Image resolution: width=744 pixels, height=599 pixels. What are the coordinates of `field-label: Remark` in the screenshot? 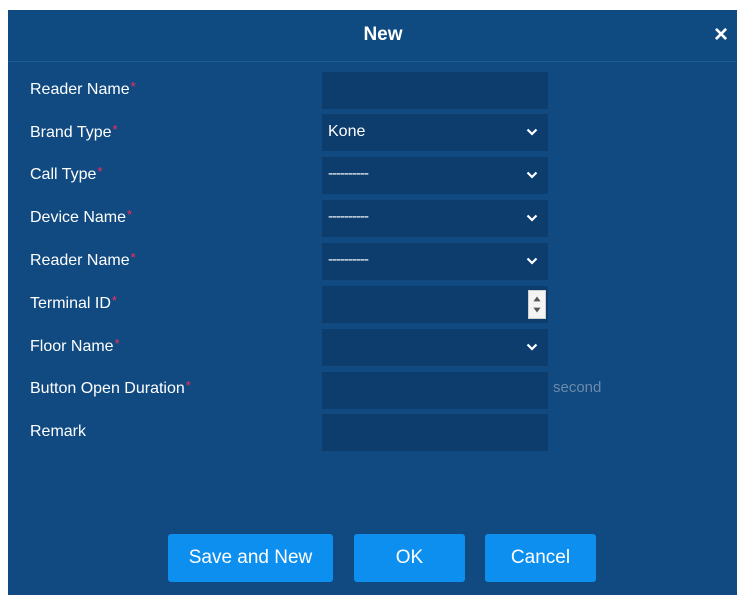 It's located at (58, 431).